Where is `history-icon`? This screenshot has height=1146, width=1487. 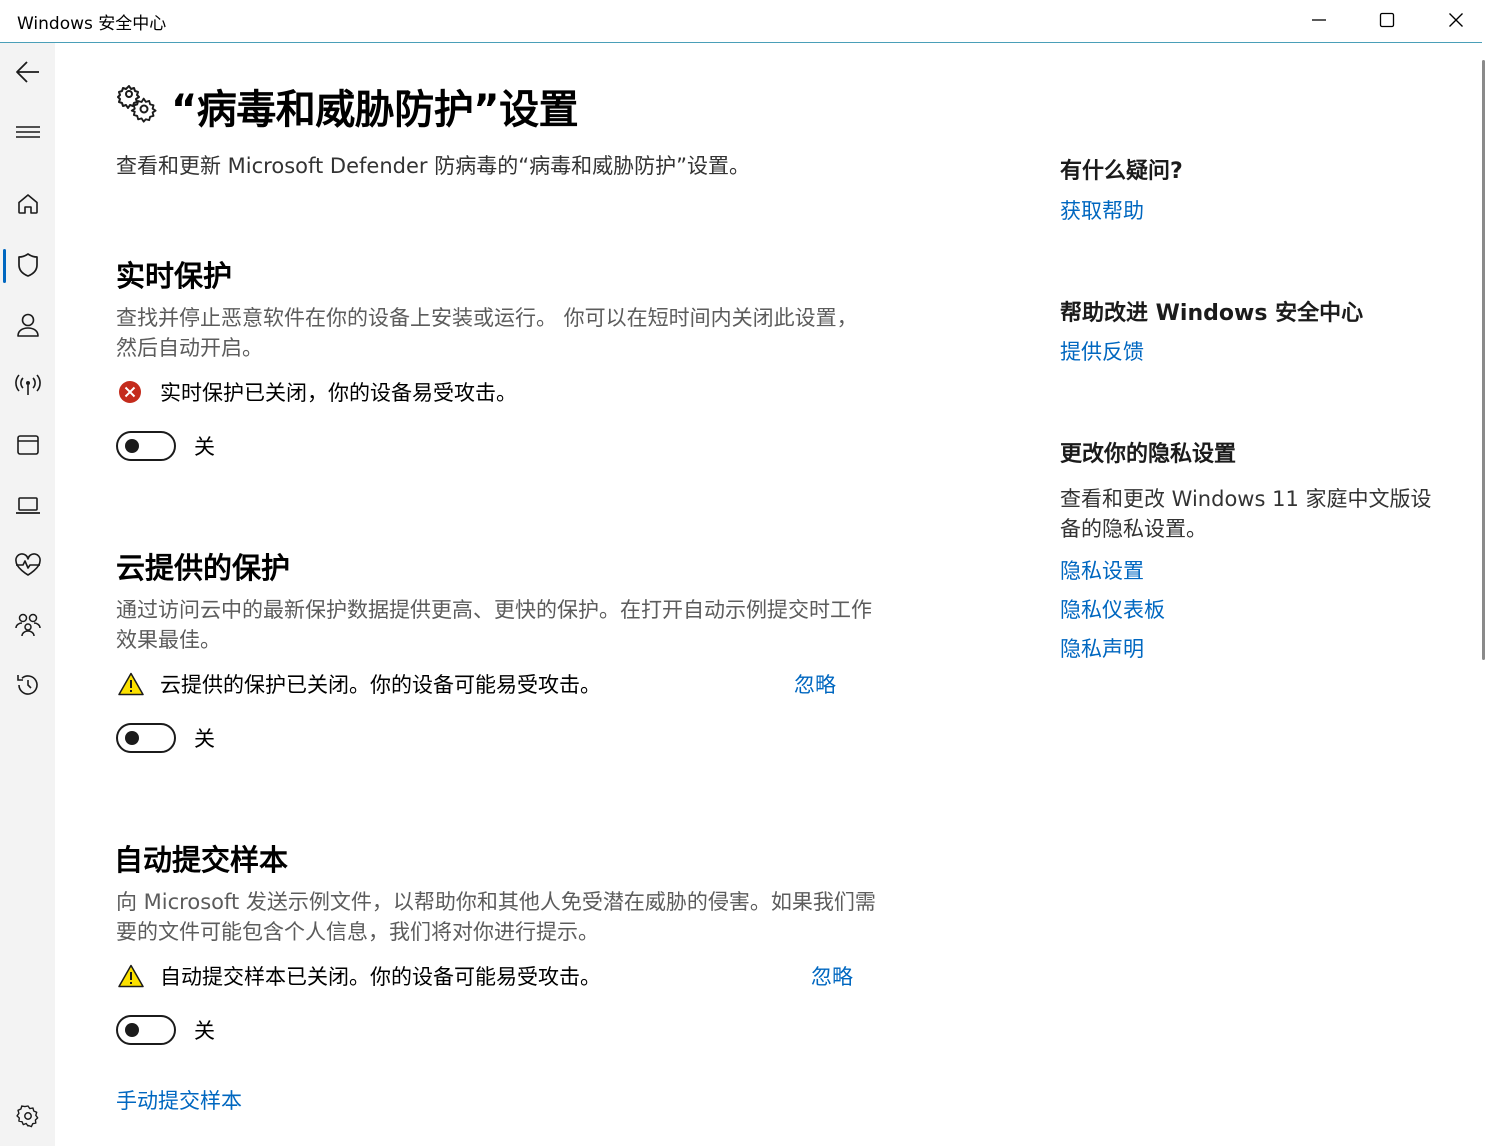
history-icon is located at coordinates (27, 685).